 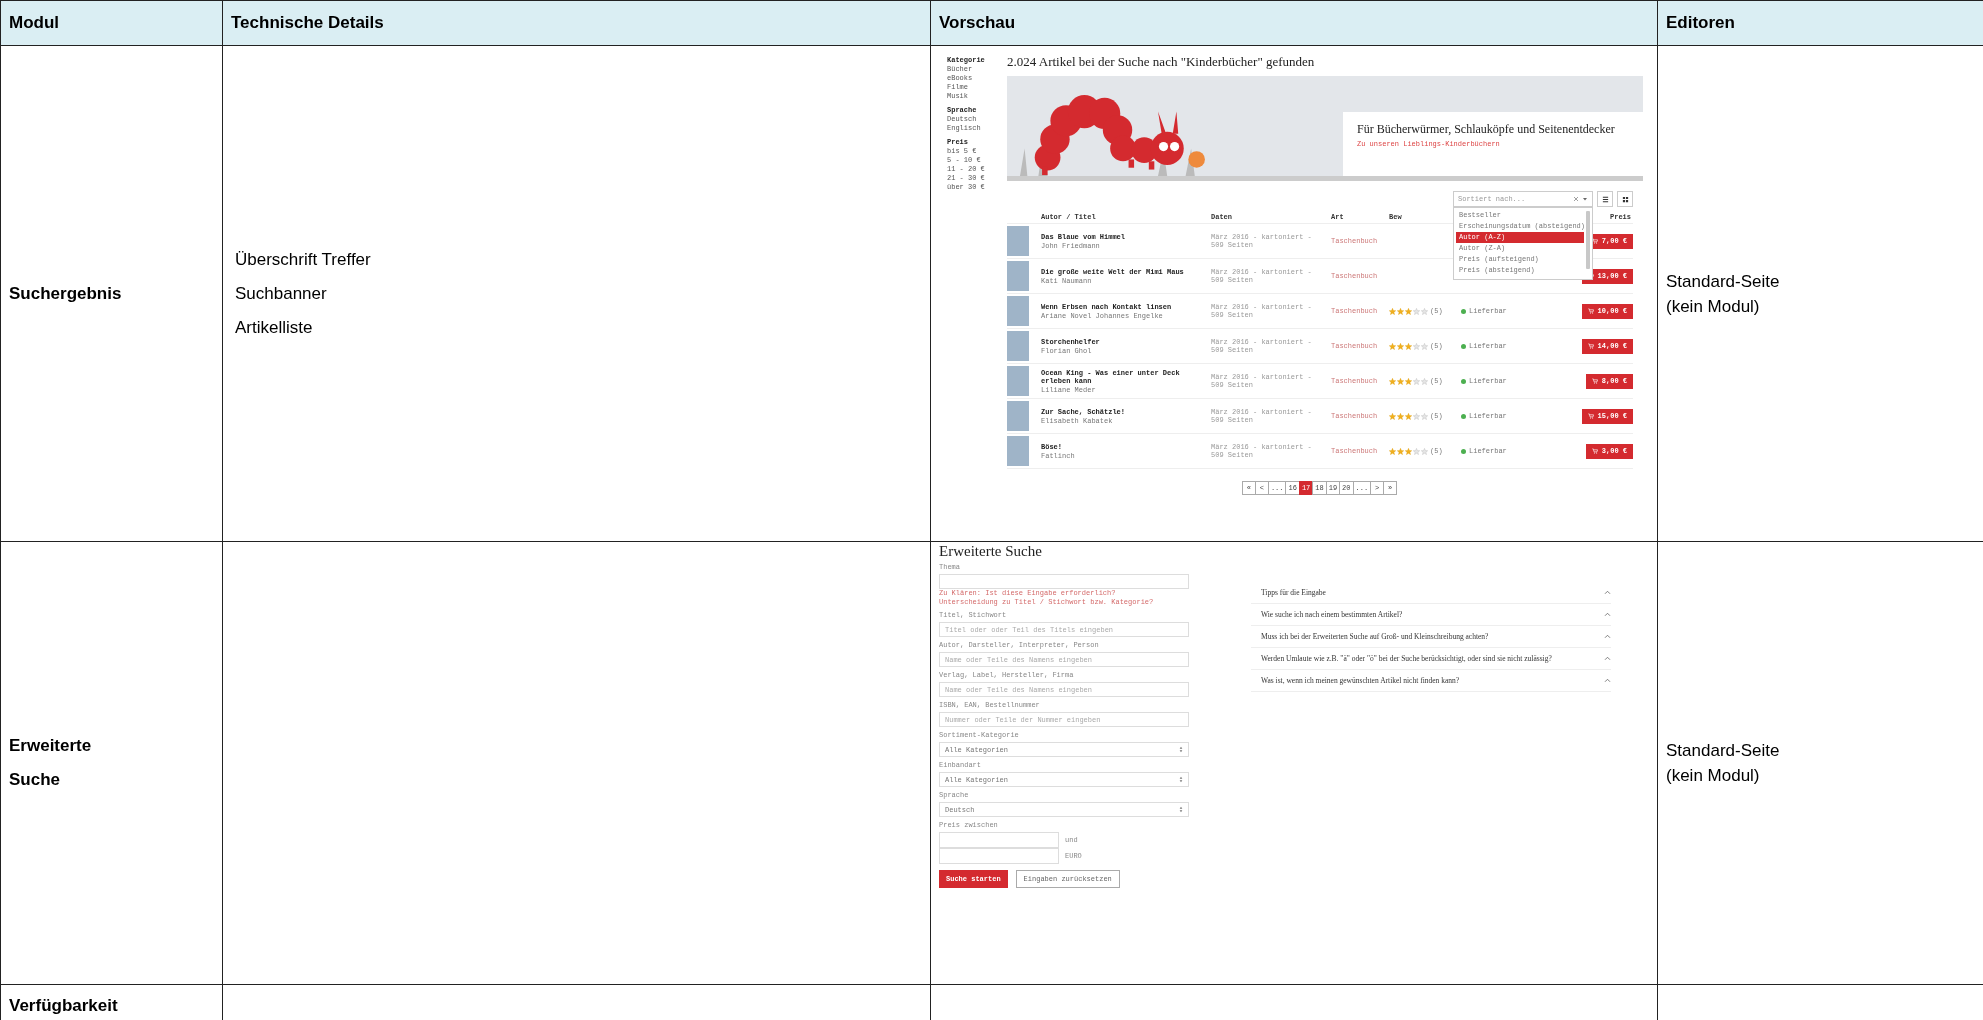 I want to click on banner-title: Für Bücherwürmer, Schlauköpfe und Seitenentdecker, so click(x=1486, y=129).